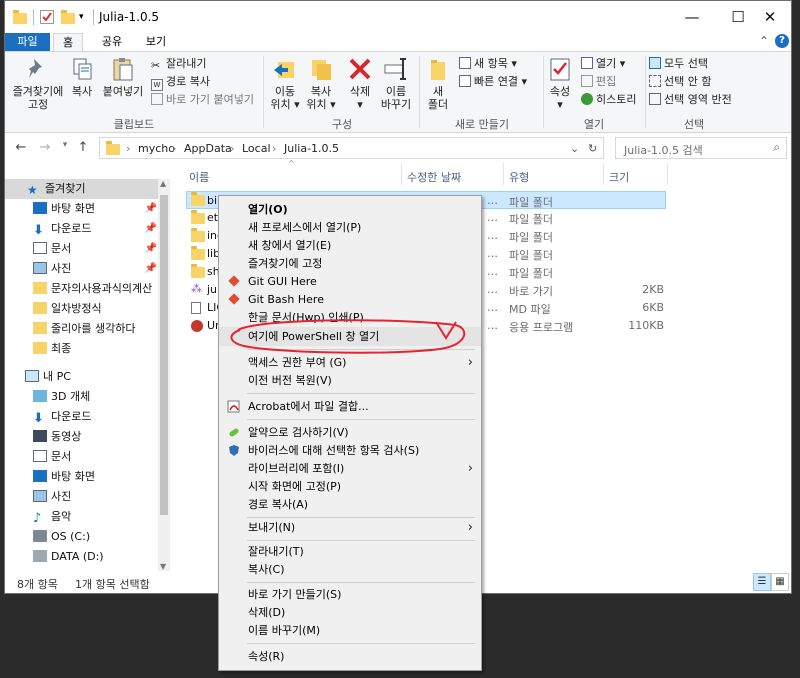  Describe the element at coordinates (350, 630) in the screenshot. I see `menu-rename: 이름 바꾸기(M)` at that location.